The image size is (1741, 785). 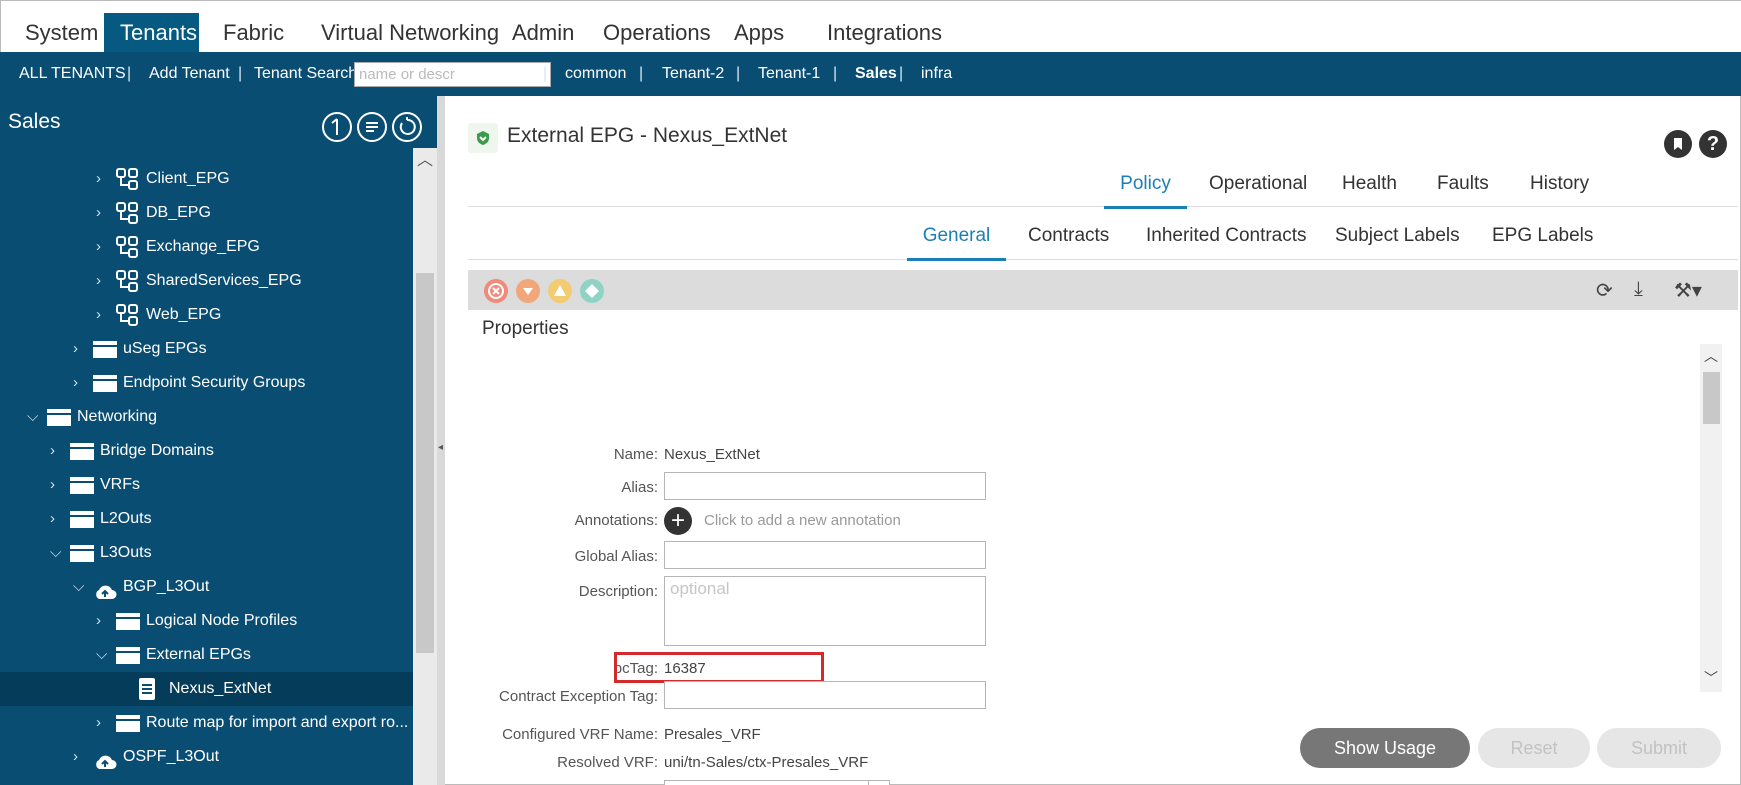 I want to click on tools-icon: ⚒▾, so click(x=1688, y=290).